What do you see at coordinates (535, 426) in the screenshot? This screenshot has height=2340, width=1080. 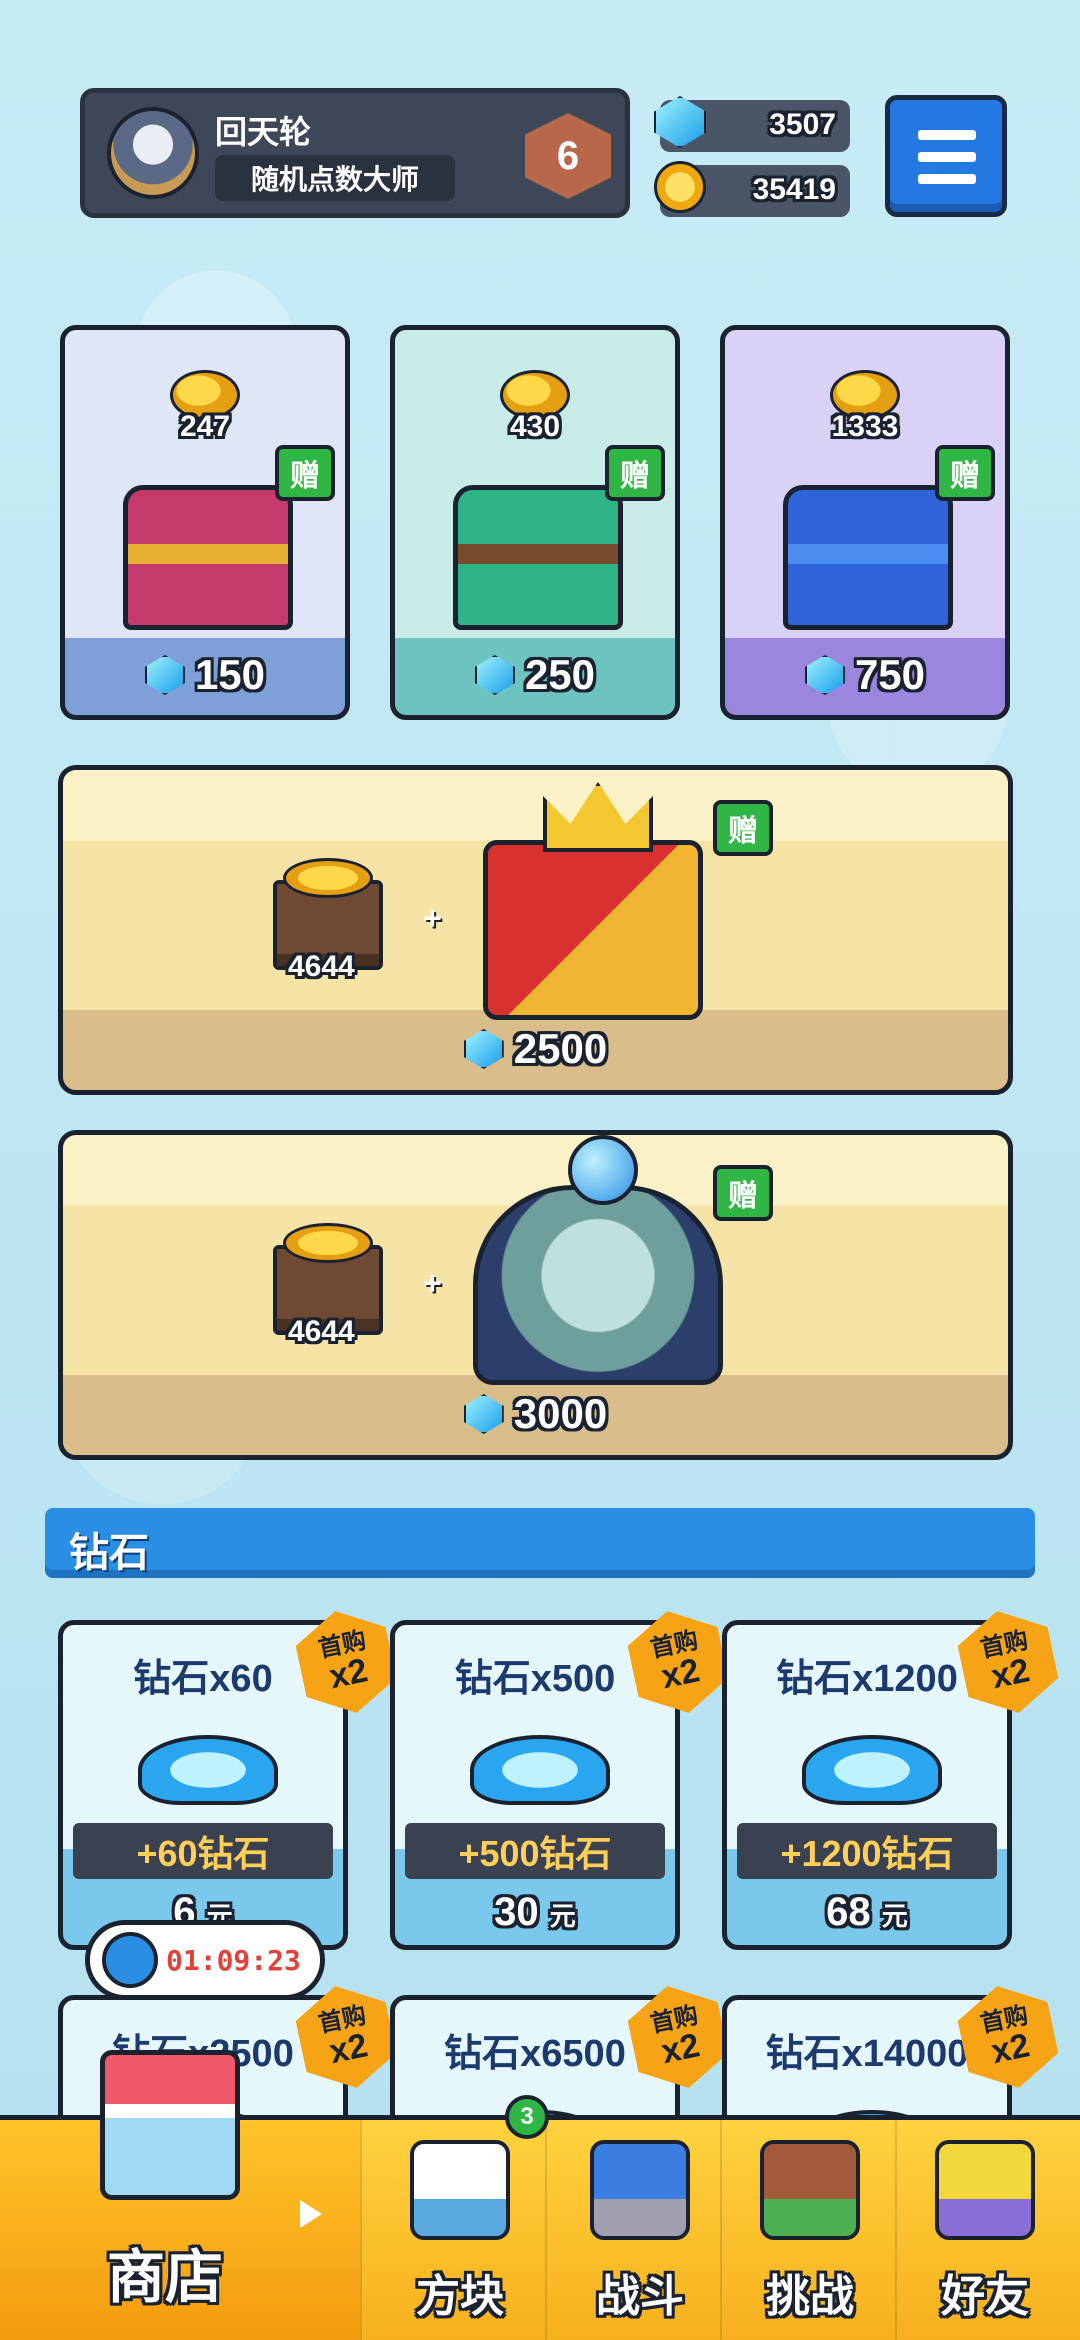 I see `chest-coin-amount: 430` at bounding box center [535, 426].